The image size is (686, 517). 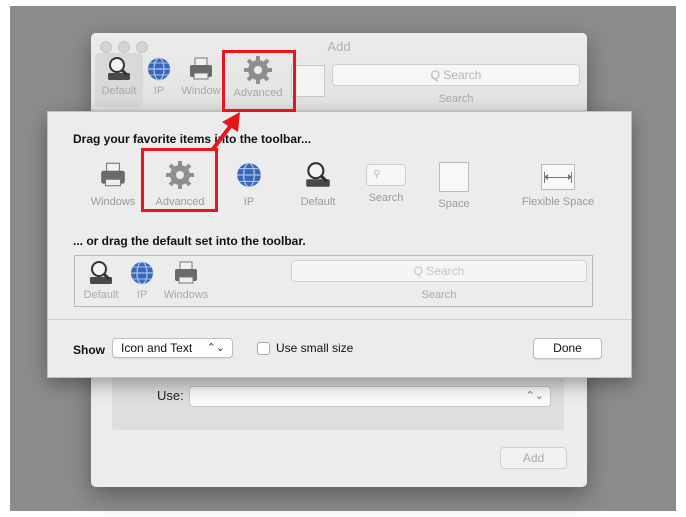 I want to click on use-label: Use:, so click(x=170, y=395).